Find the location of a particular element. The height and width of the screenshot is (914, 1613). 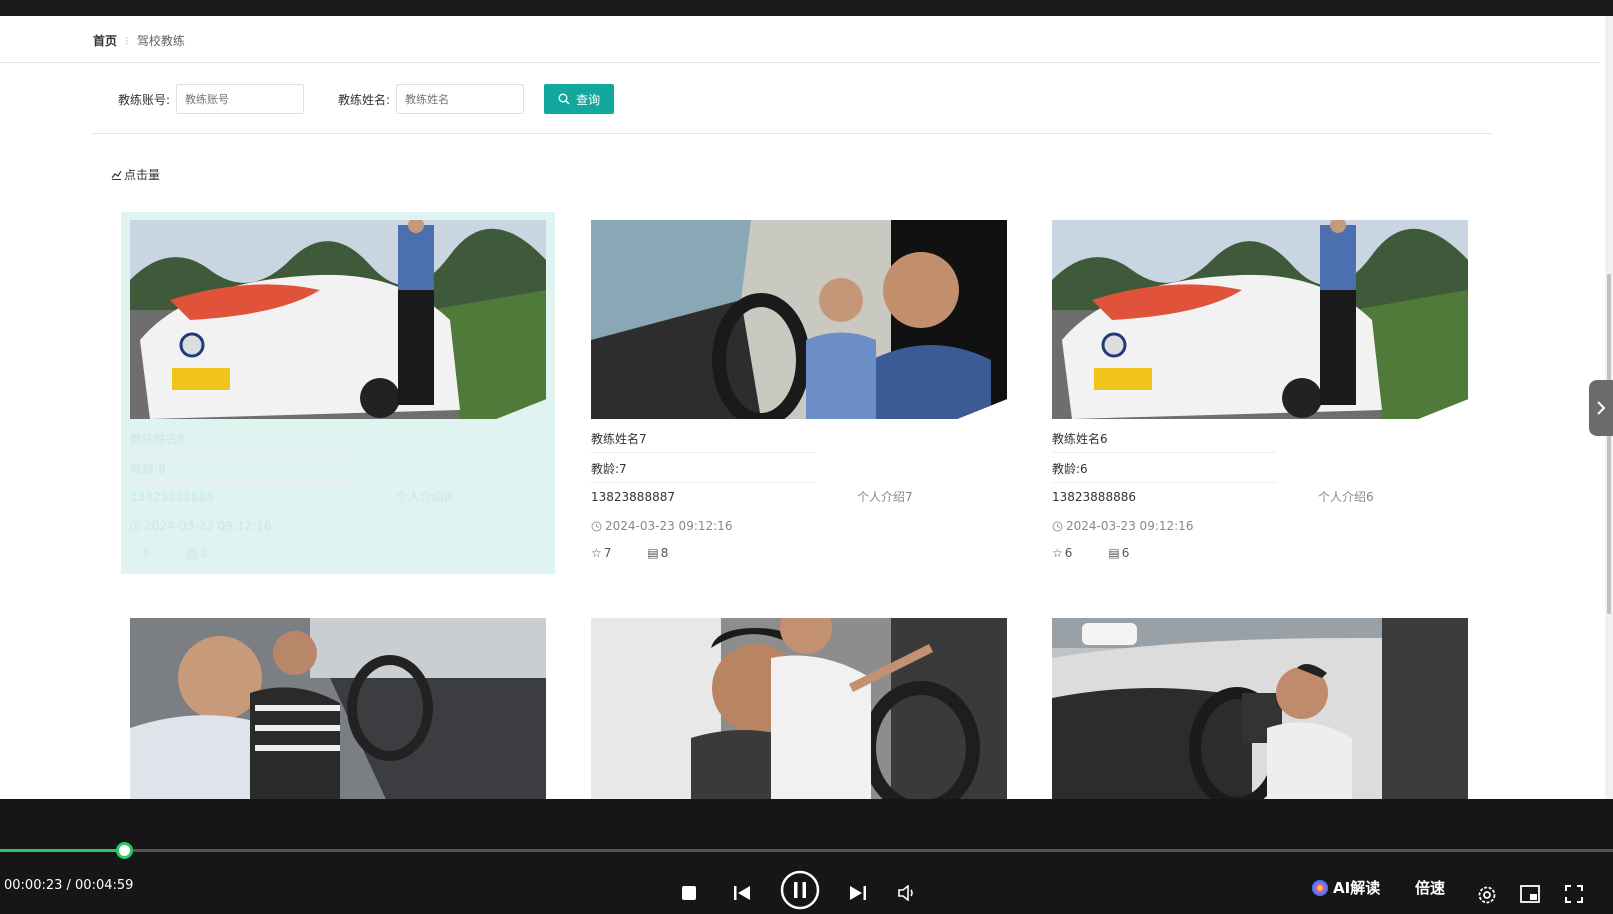

coach-age: 教龄:8 is located at coordinates (148, 469).